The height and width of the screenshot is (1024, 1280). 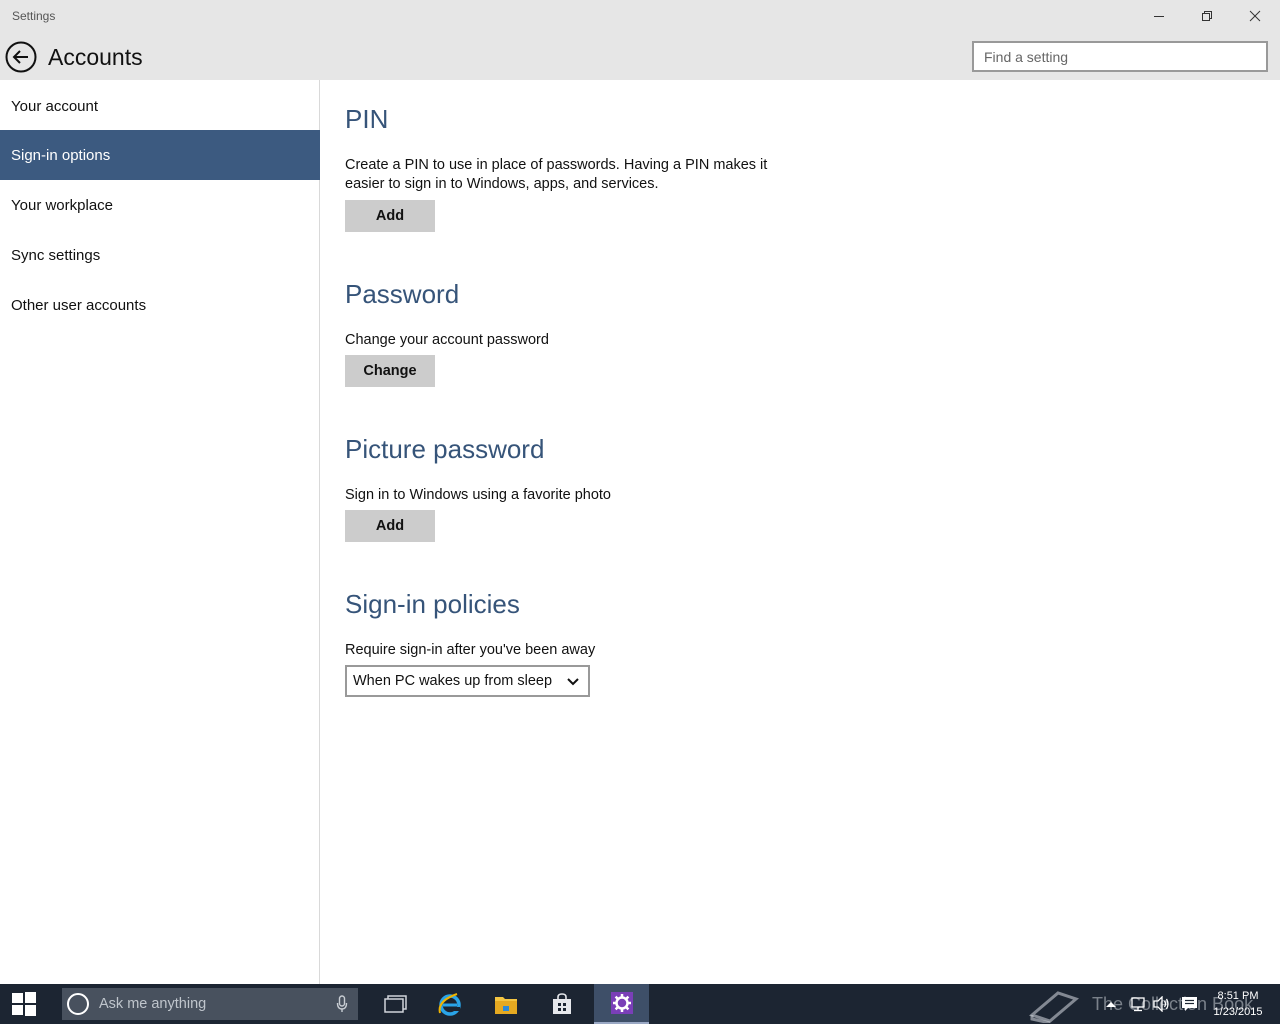 I want to click on search-box, so click(x=1120, y=56).